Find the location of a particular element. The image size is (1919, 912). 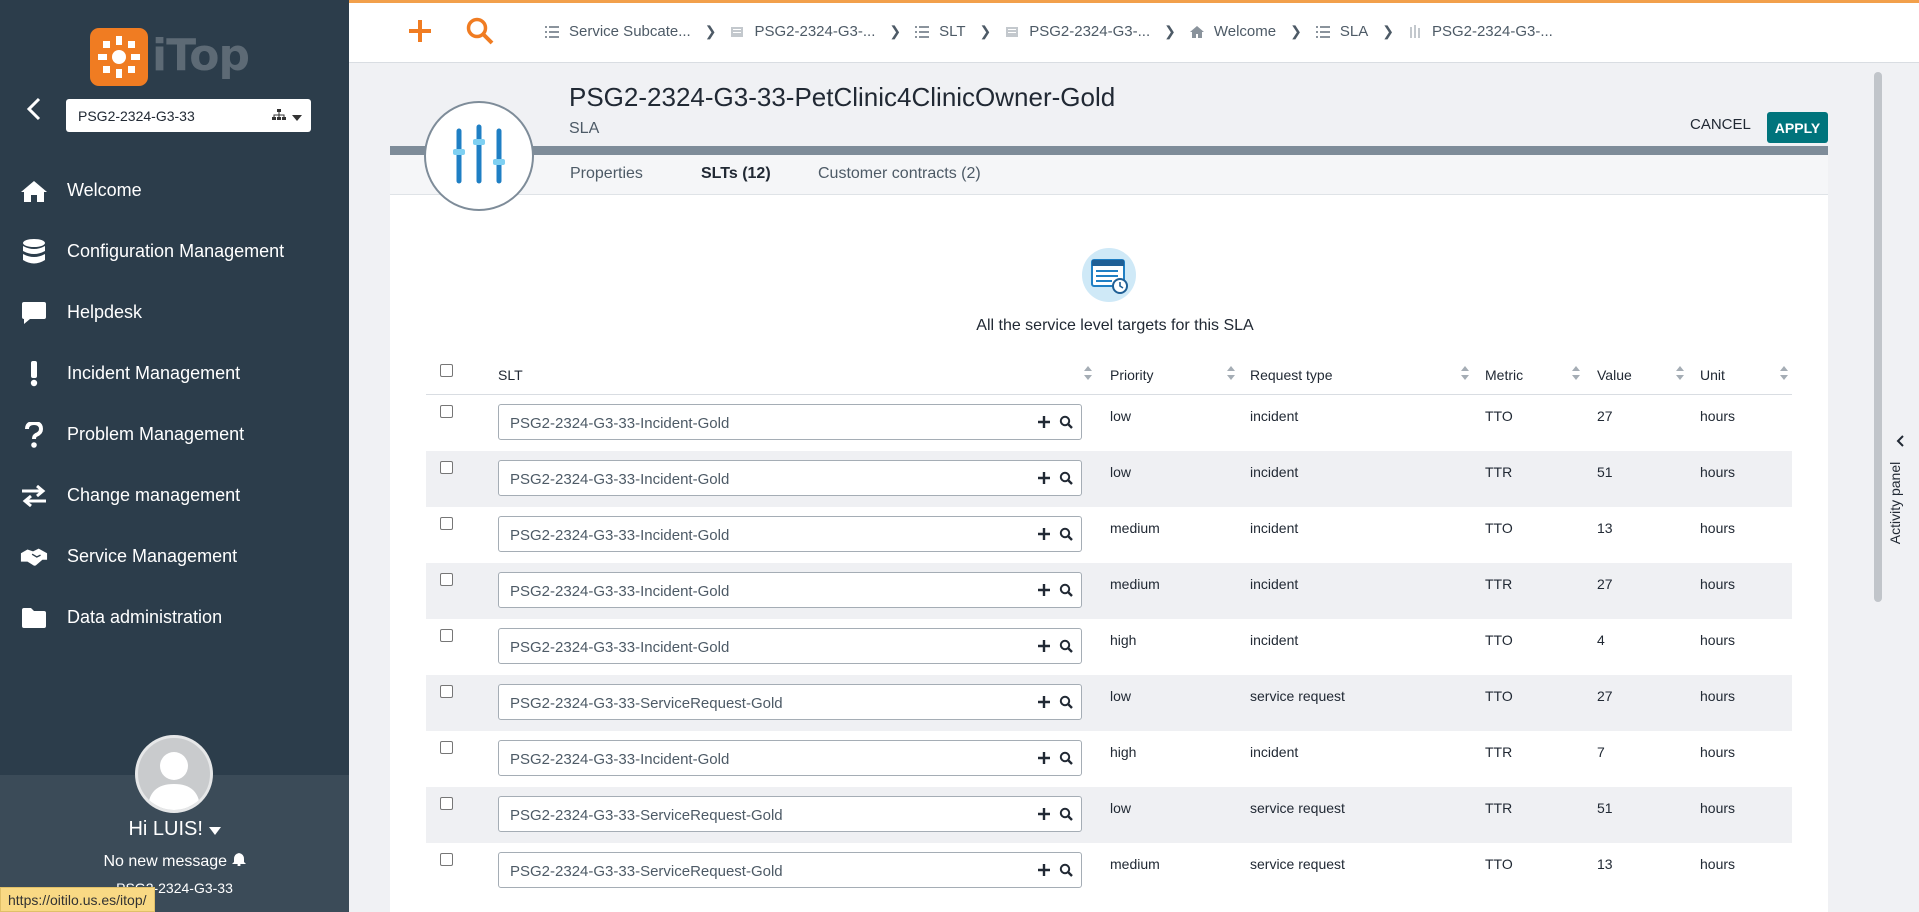

avatar is located at coordinates (174, 774).